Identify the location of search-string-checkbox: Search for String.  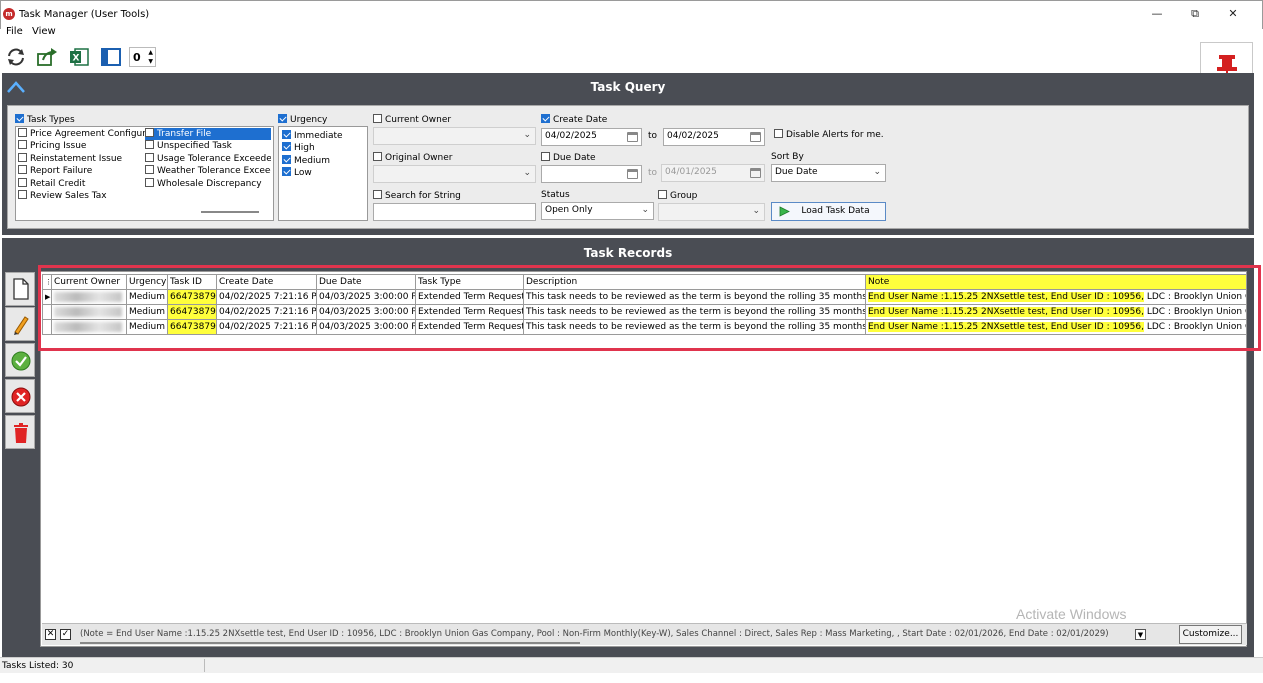
(417, 195).